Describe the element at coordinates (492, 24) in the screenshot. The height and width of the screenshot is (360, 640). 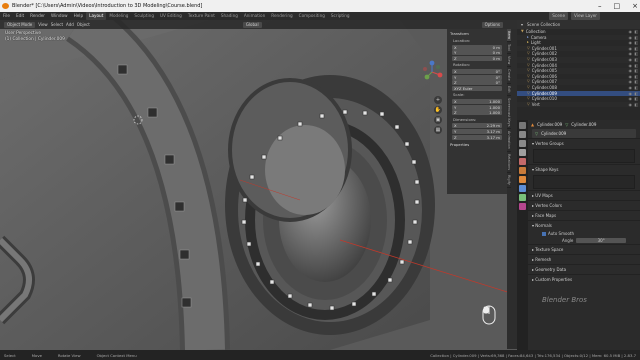
I see `options-dropdown: Options` at that location.